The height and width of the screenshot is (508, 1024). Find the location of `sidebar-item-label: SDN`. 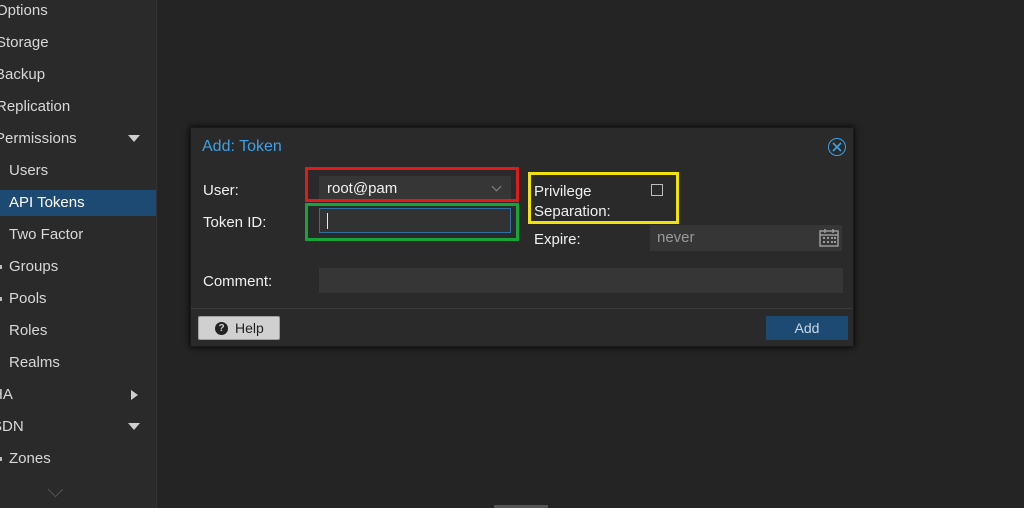

sidebar-item-label: SDN is located at coordinates (12, 426).